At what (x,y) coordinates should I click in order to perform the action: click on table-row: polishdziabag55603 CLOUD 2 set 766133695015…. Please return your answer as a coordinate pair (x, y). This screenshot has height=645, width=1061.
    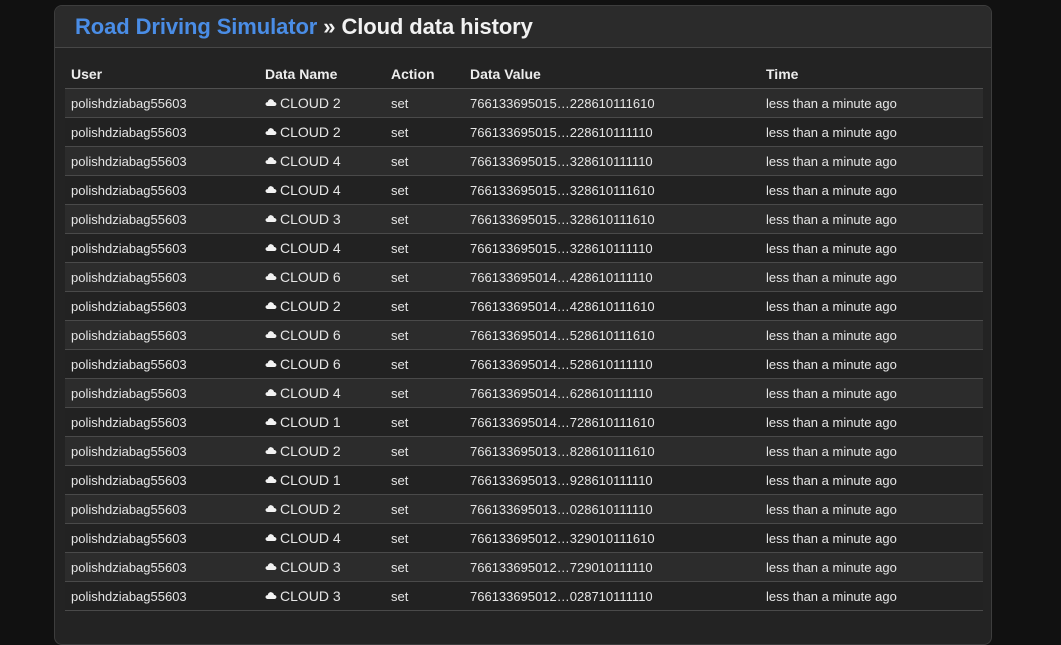
    Looking at the image, I should click on (524, 132).